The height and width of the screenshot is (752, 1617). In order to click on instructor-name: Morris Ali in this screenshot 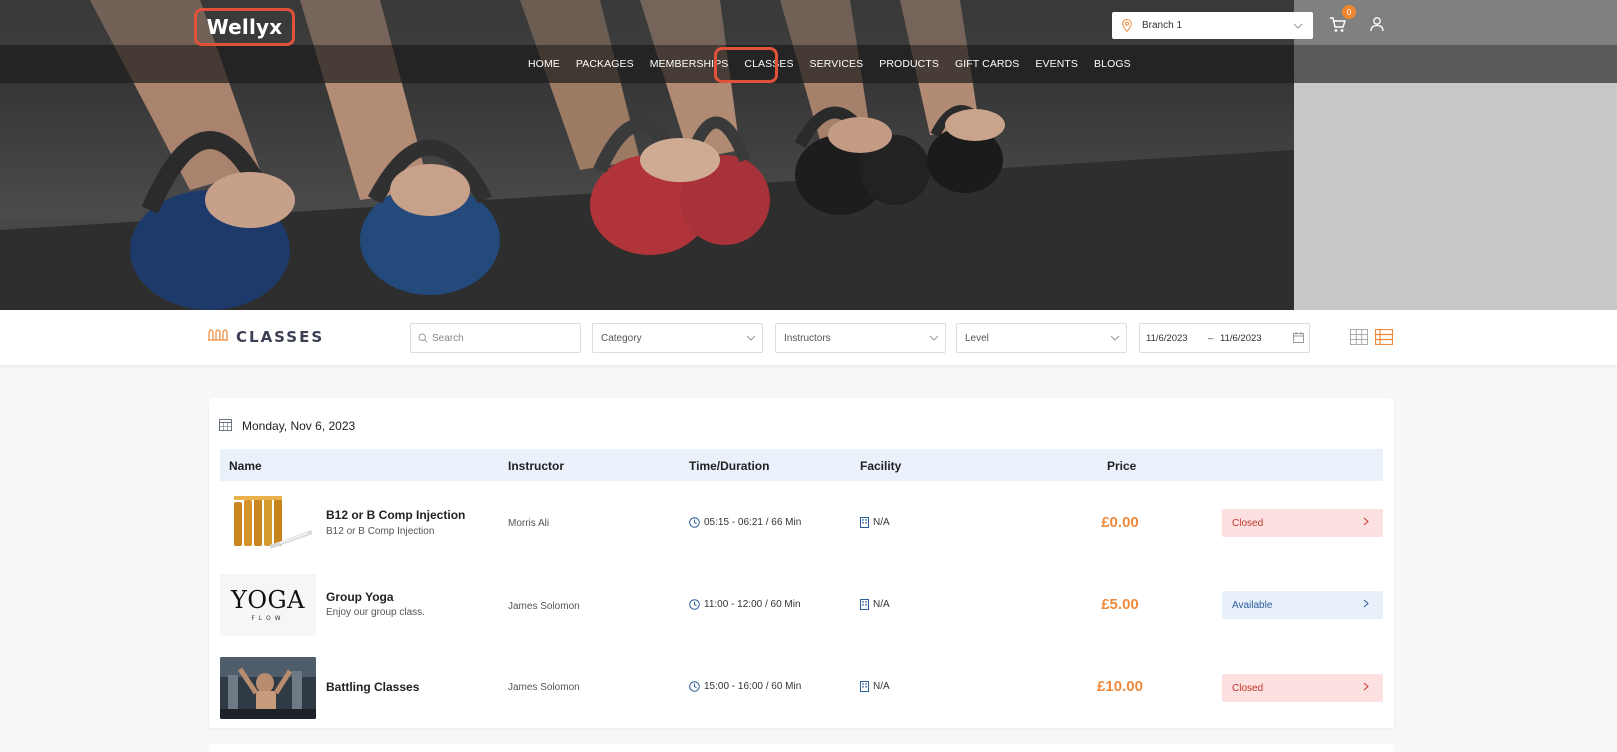, I will do `click(529, 523)`.